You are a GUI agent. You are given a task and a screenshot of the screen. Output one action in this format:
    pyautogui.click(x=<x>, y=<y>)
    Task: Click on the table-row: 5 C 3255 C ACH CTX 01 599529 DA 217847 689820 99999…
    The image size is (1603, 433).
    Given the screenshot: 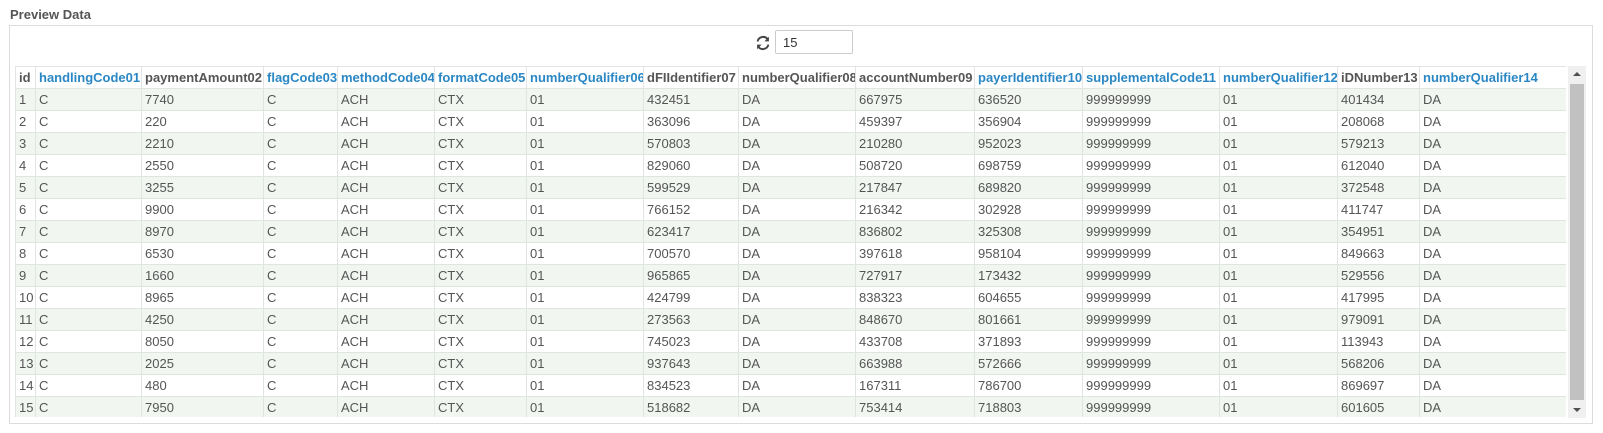 What is the action you would take?
    pyautogui.click(x=790, y=187)
    